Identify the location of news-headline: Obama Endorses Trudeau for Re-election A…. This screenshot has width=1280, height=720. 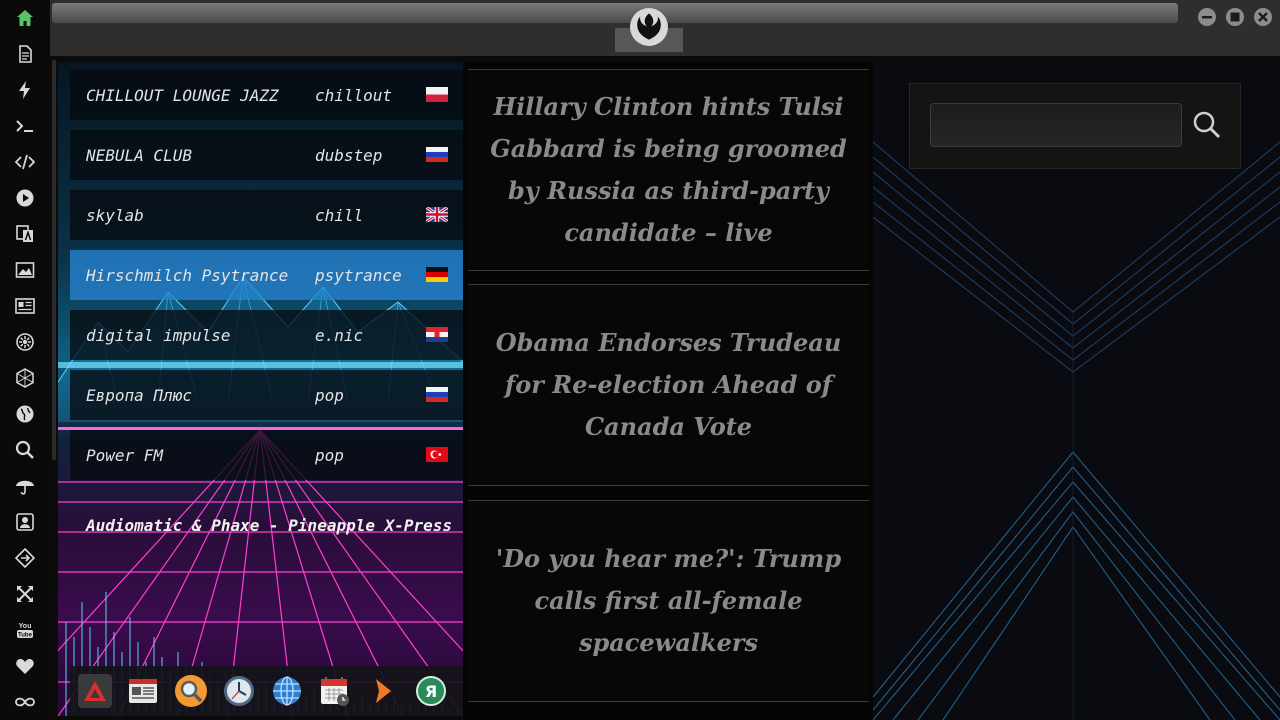
(668, 385).